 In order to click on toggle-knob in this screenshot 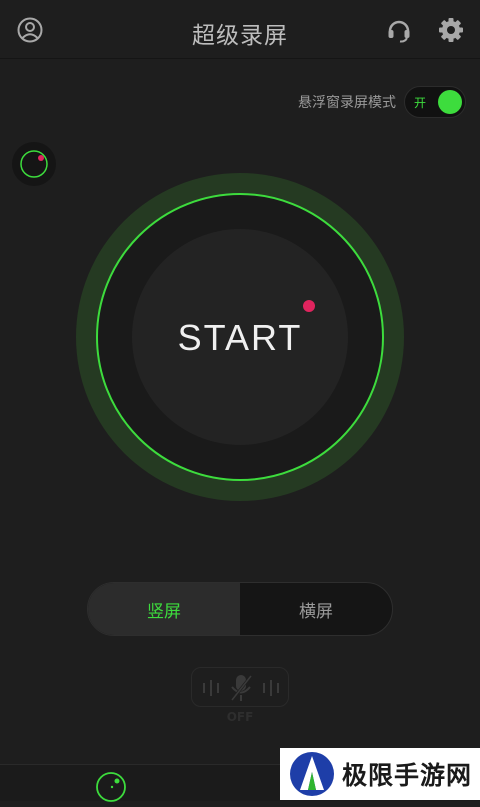, I will do `click(450, 102)`.